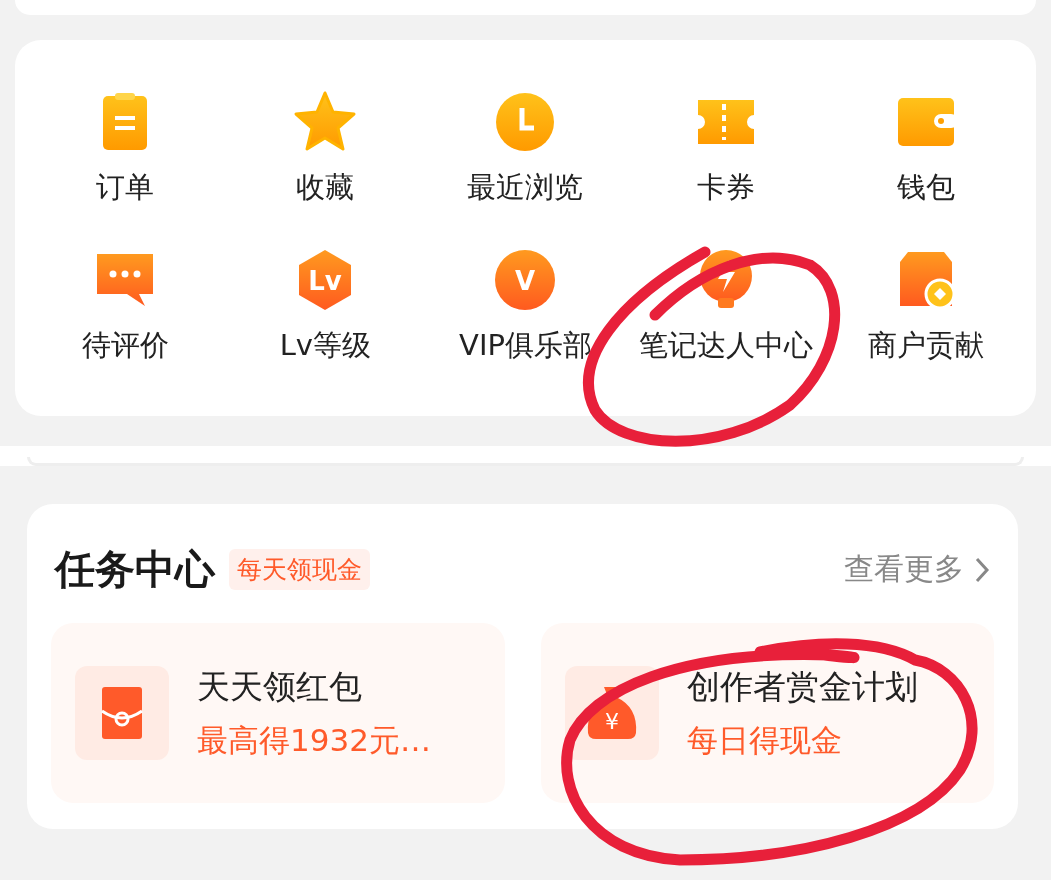  What do you see at coordinates (525, 346) in the screenshot?
I see `shortcut-label: VIP俱乐部` at bounding box center [525, 346].